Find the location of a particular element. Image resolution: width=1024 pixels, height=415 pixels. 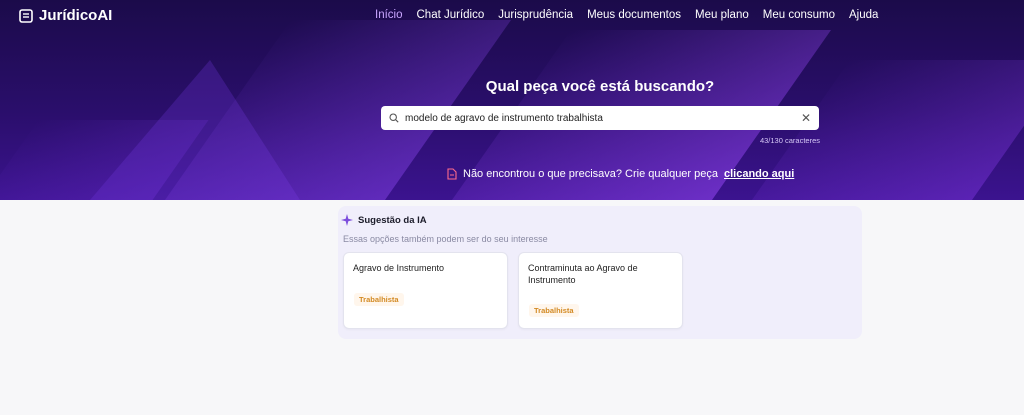

suggestion-card-title: Agravo de Instrumento is located at coordinates (399, 268).